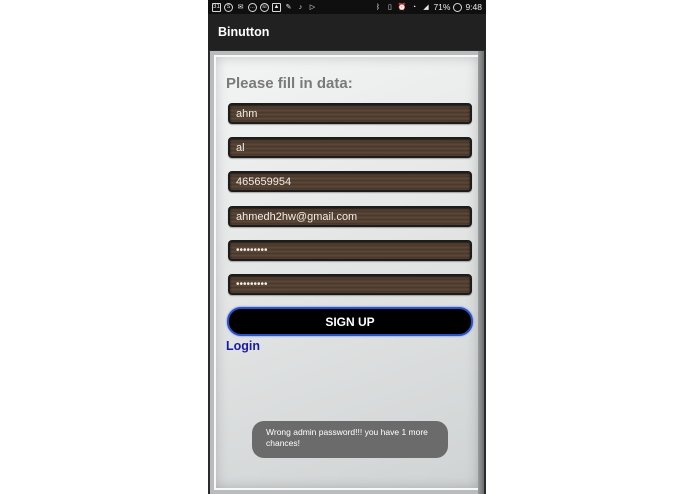  What do you see at coordinates (414, 7) in the screenshot?
I see `wifi-icon: ◔` at bounding box center [414, 7].